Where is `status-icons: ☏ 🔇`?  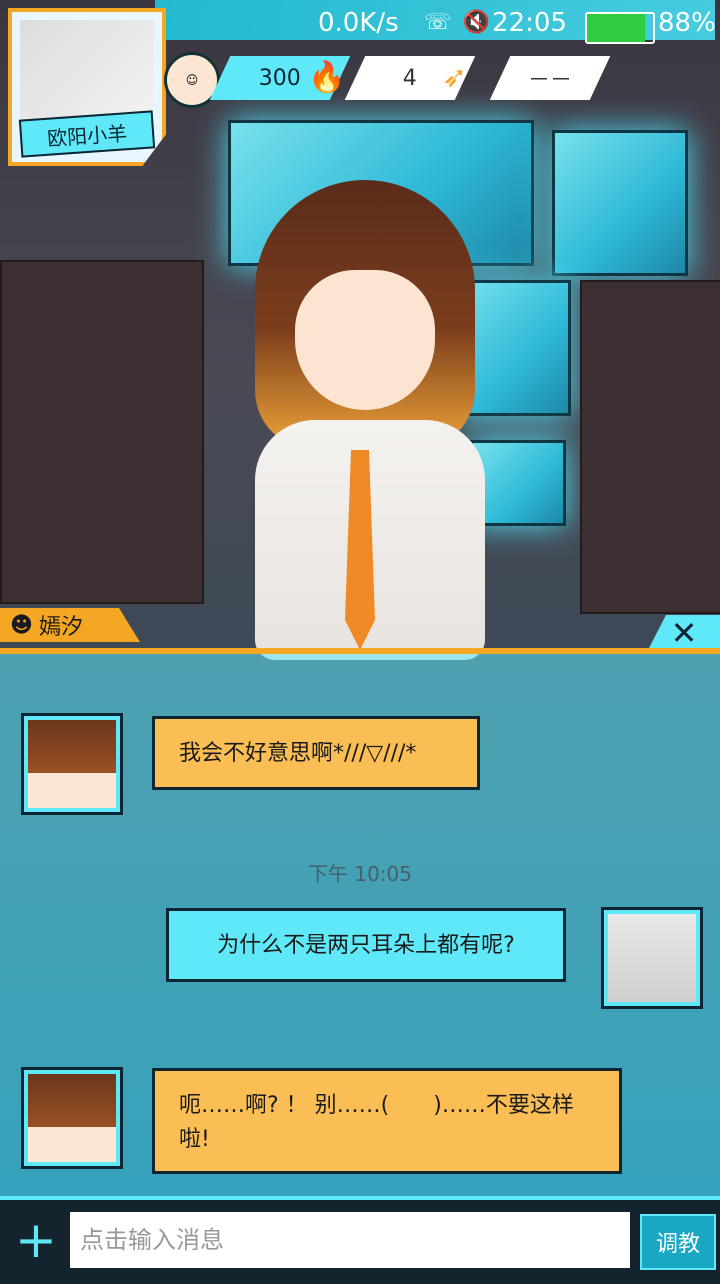
status-icons: ☏ 🔇 is located at coordinates (458, 22).